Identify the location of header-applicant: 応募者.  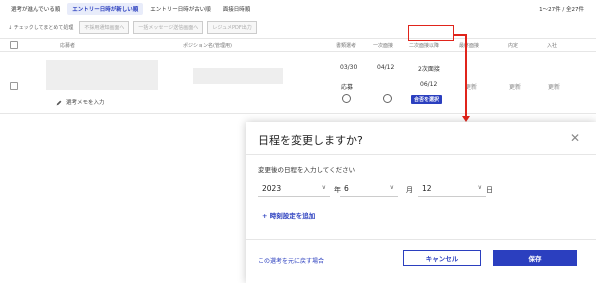
(68, 46).